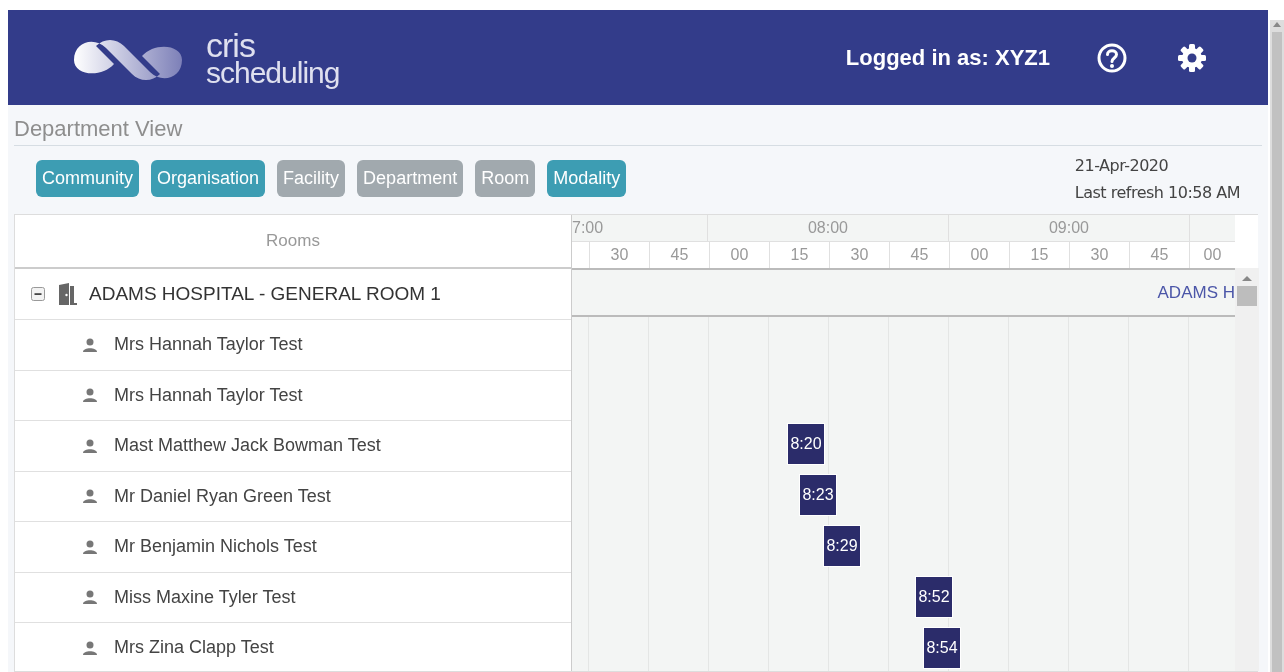  I want to click on door-icon, so click(67, 294).